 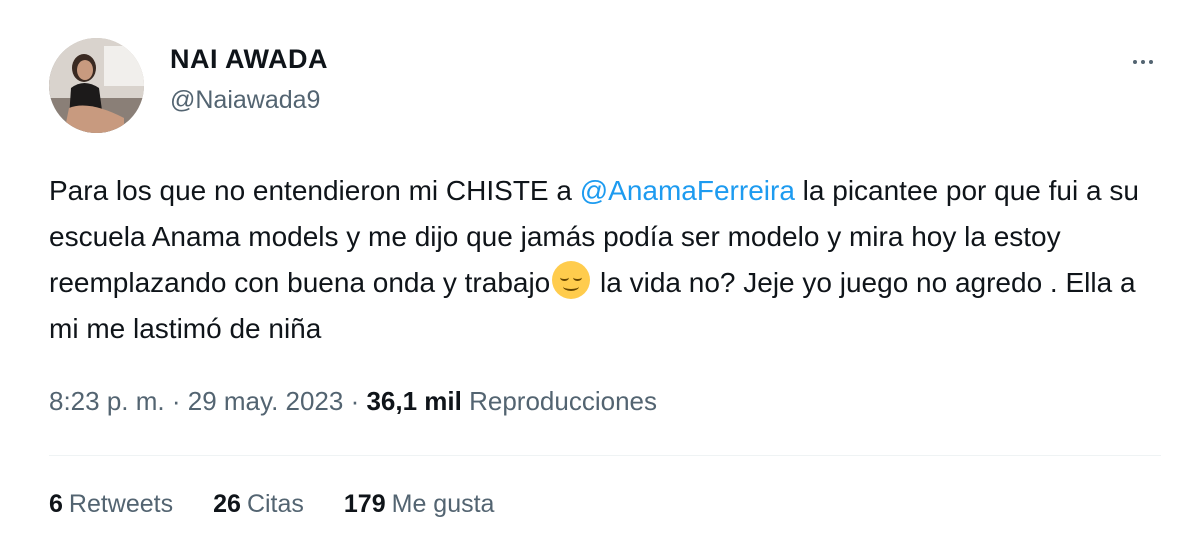 What do you see at coordinates (687, 190) in the screenshot?
I see `mention-link: @AnamaFerreira` at bounding box center [687, 190].